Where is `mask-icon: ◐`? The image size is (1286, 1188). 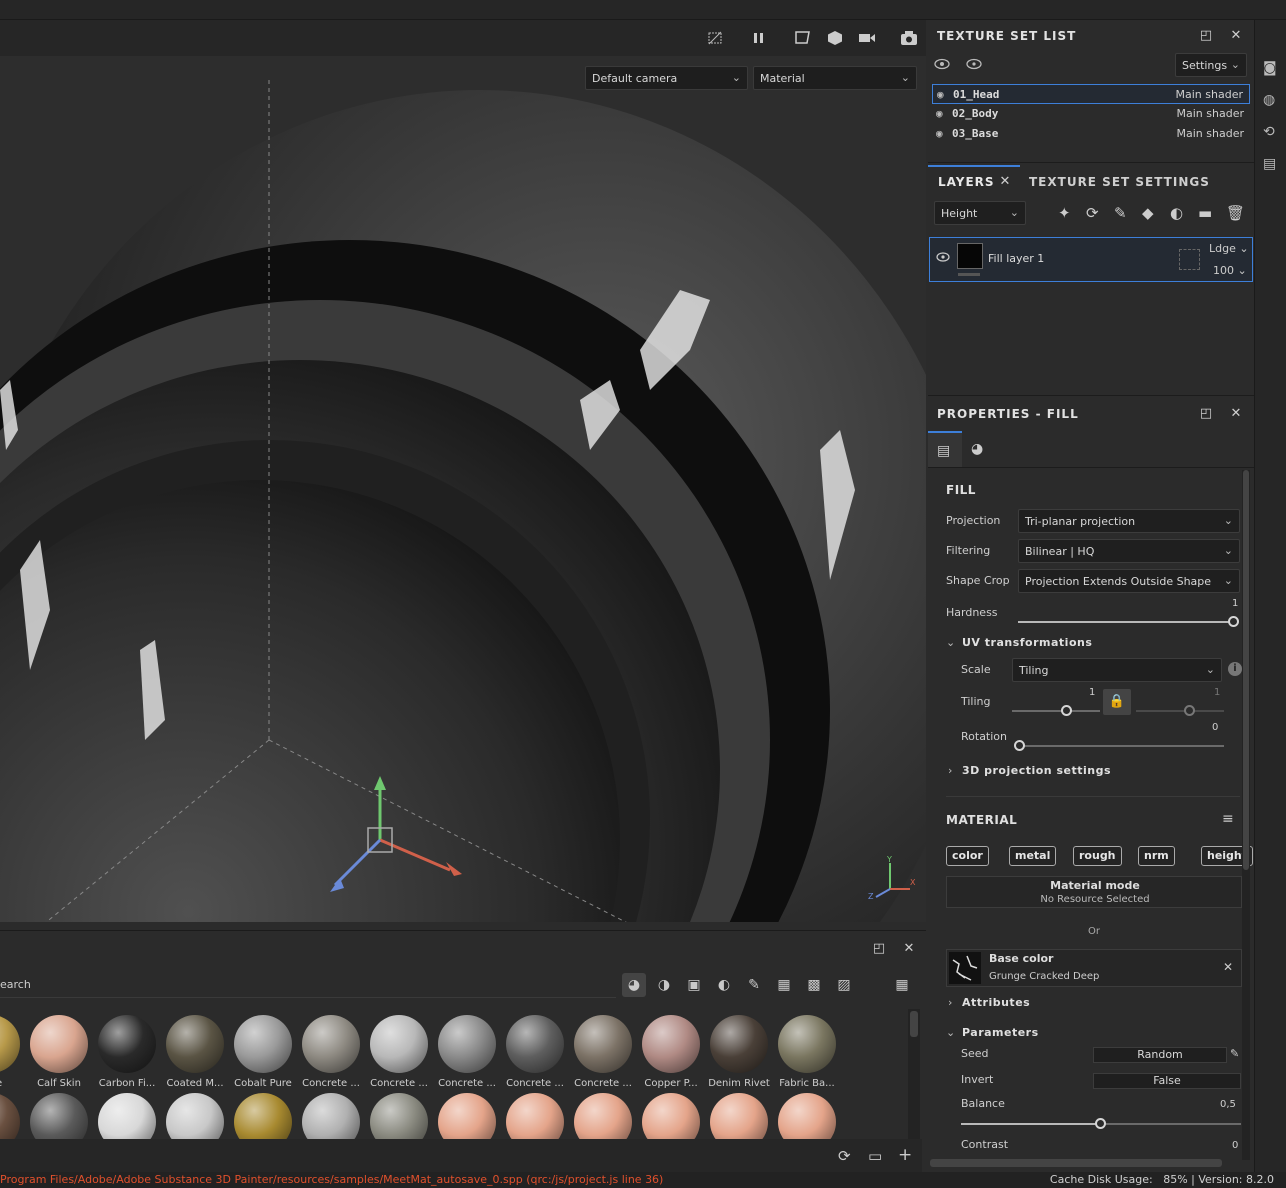
mask-icon: ◐ is located at coordinates (1176, 213).